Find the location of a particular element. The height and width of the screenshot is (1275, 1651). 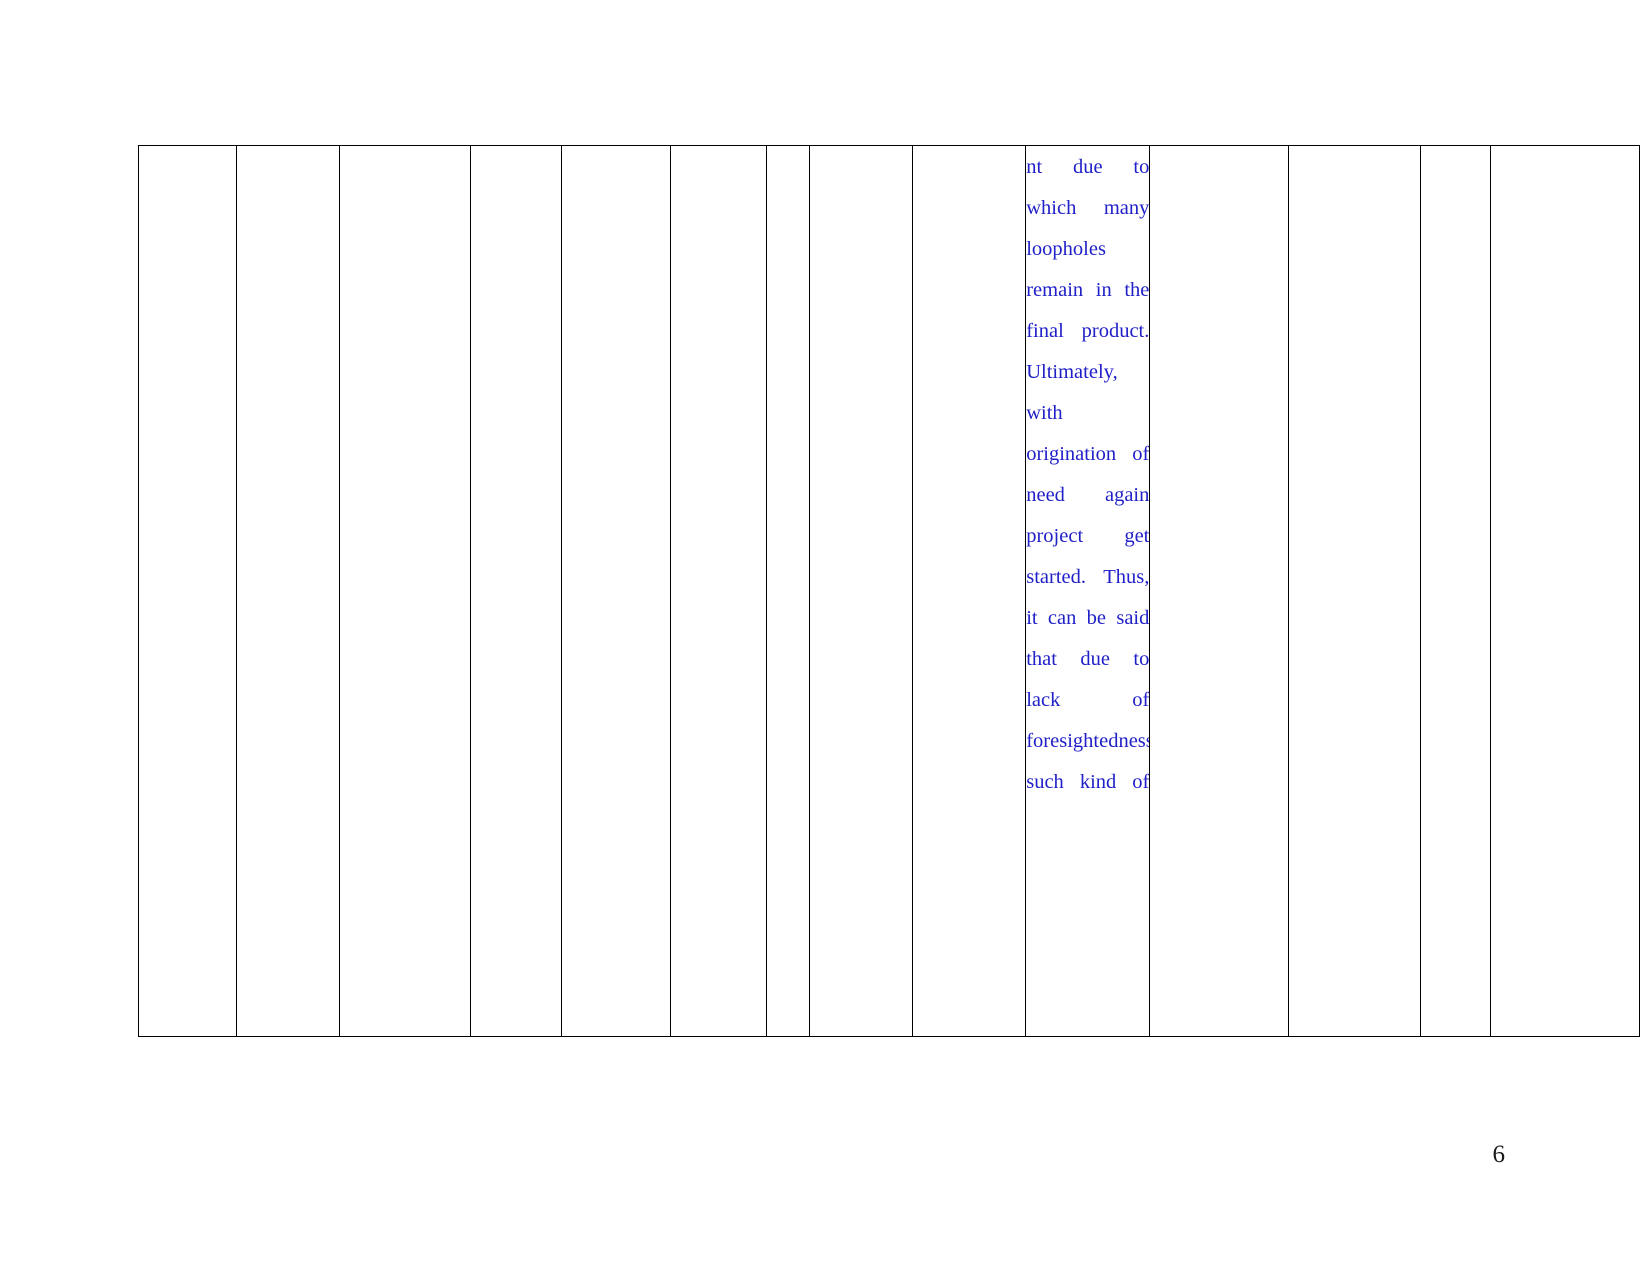

page-number: 6 is located at coordinates (1499, 1154).